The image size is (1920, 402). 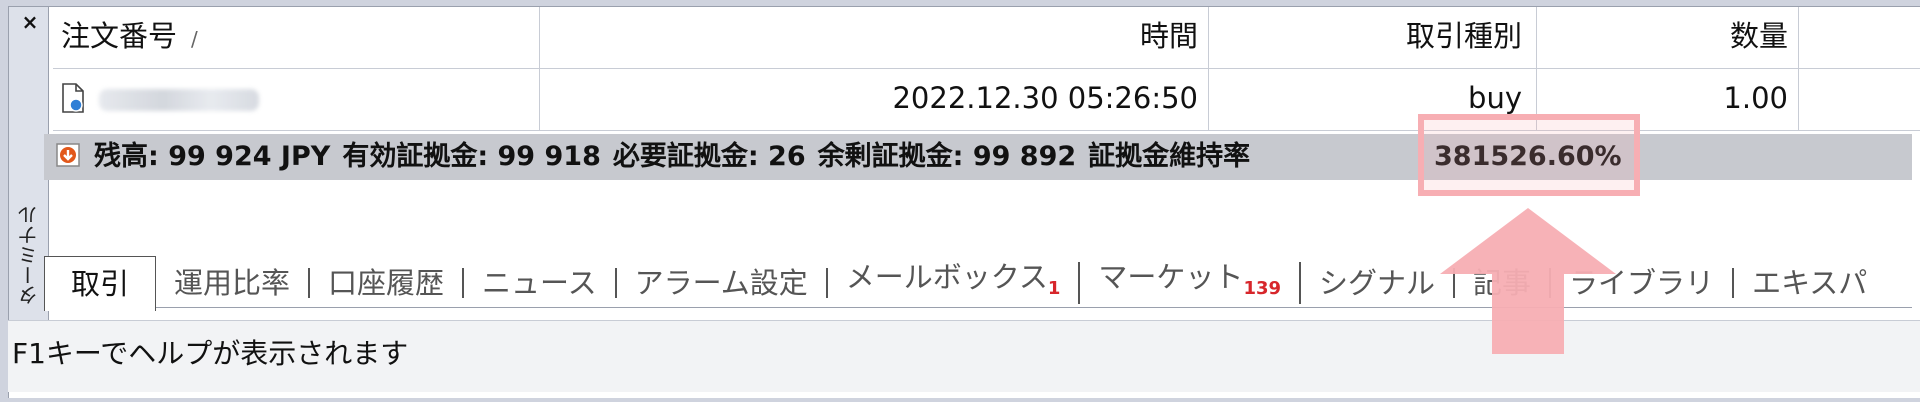 I want to click on callout-arrow-icon, so click(x=1528, y=281).